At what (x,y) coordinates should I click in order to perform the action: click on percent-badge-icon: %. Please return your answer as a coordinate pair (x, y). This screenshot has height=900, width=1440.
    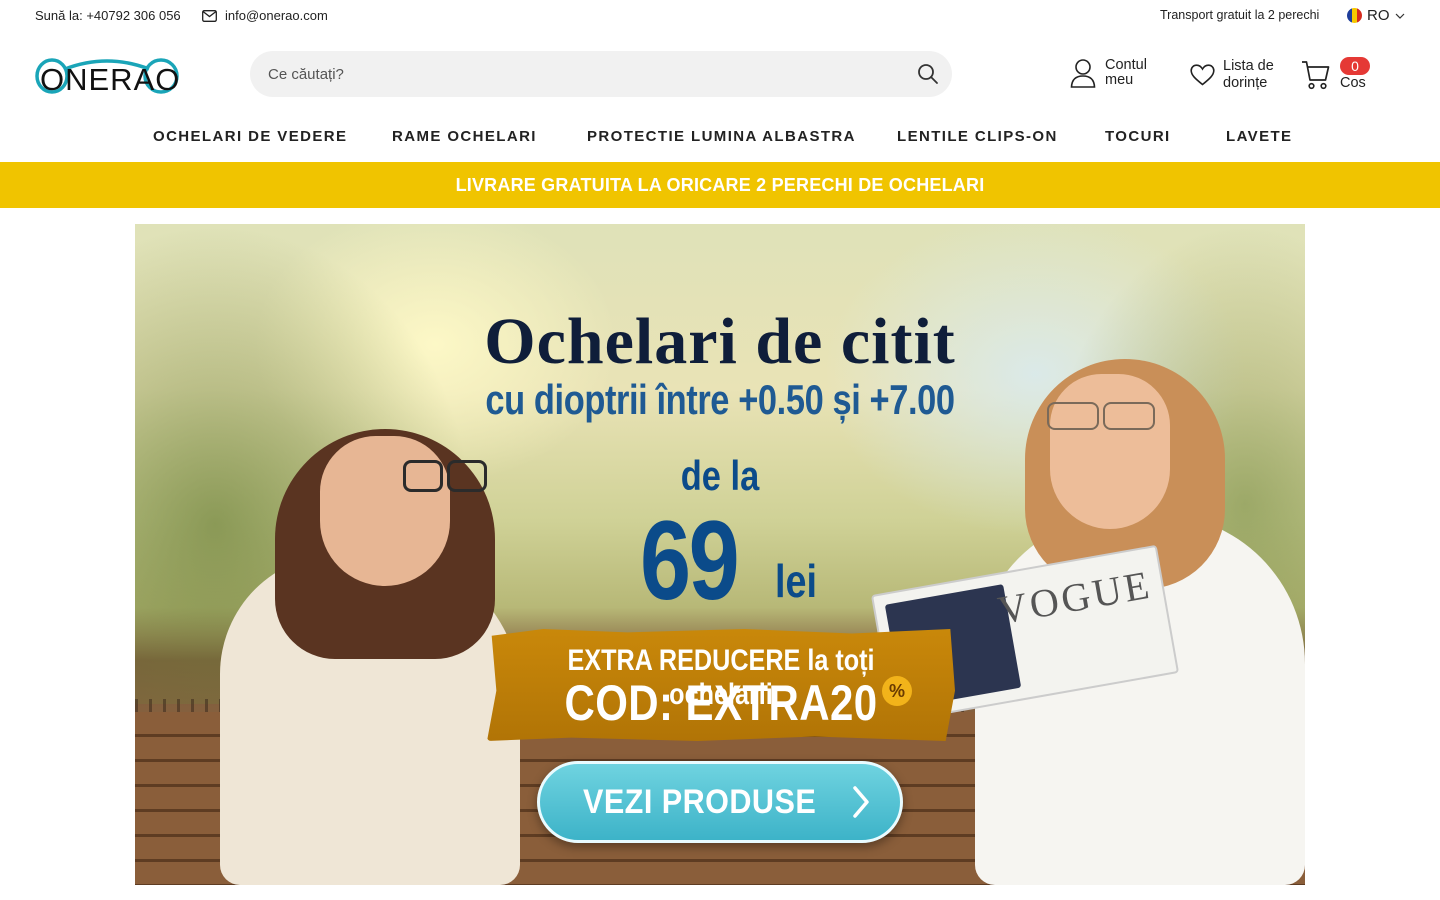
    Looking at the image, I should click on (897, 691).